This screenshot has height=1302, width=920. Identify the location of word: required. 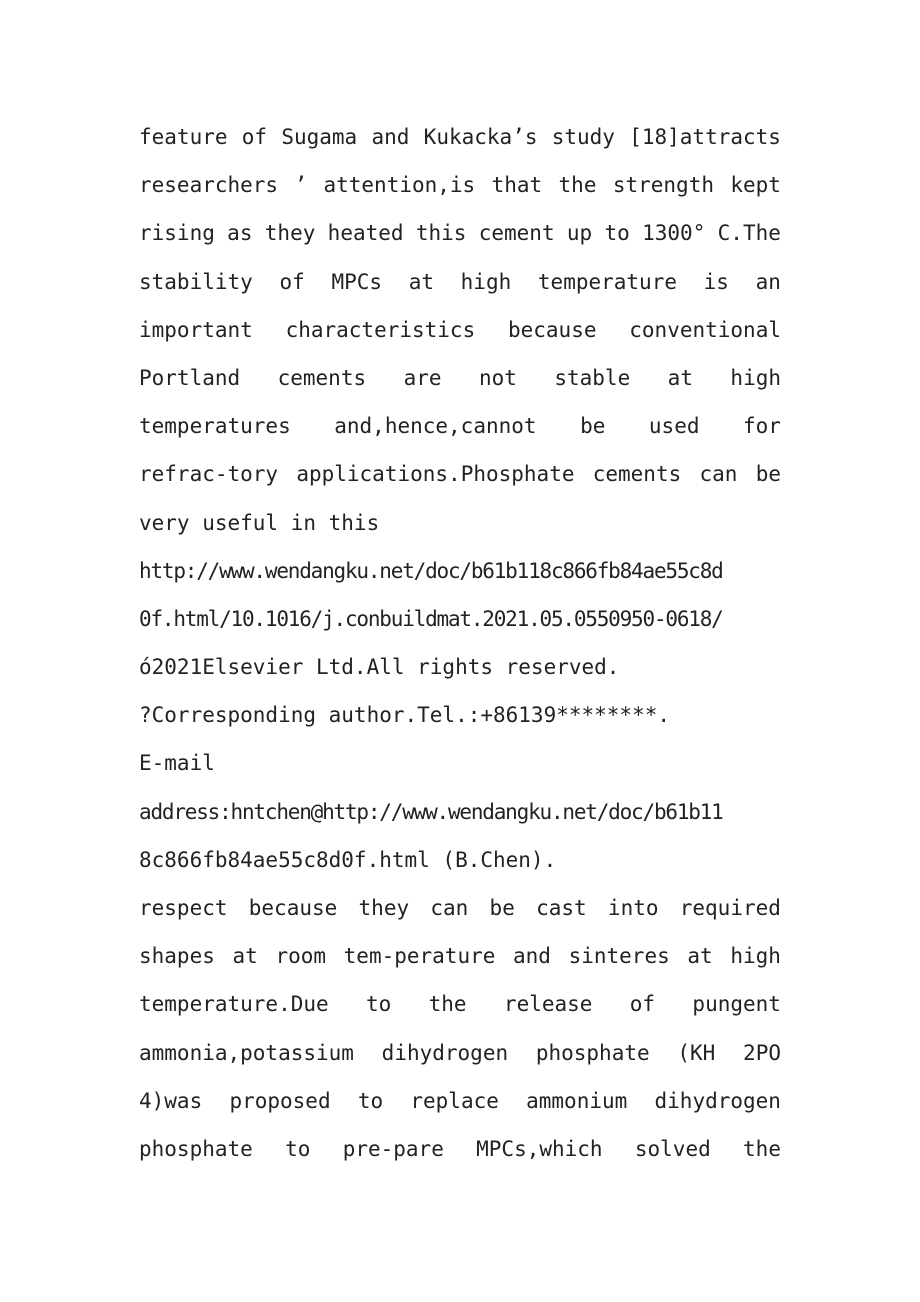
(730, 908).